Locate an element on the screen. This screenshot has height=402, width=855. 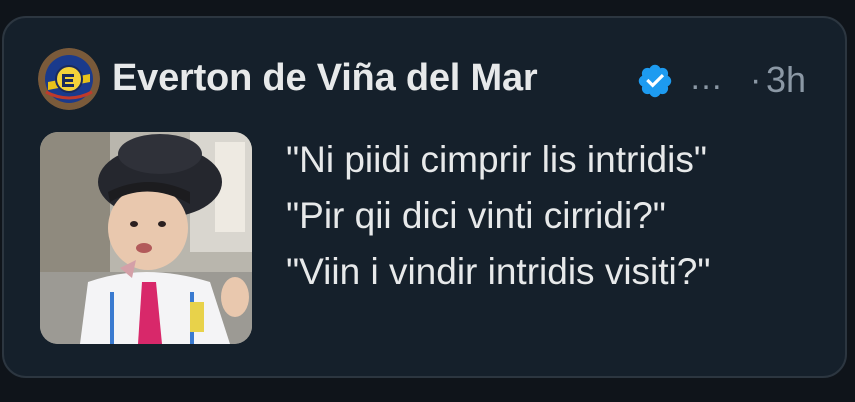
author-name: Everton de Viña del Mar is located at coordinates (325, 78).